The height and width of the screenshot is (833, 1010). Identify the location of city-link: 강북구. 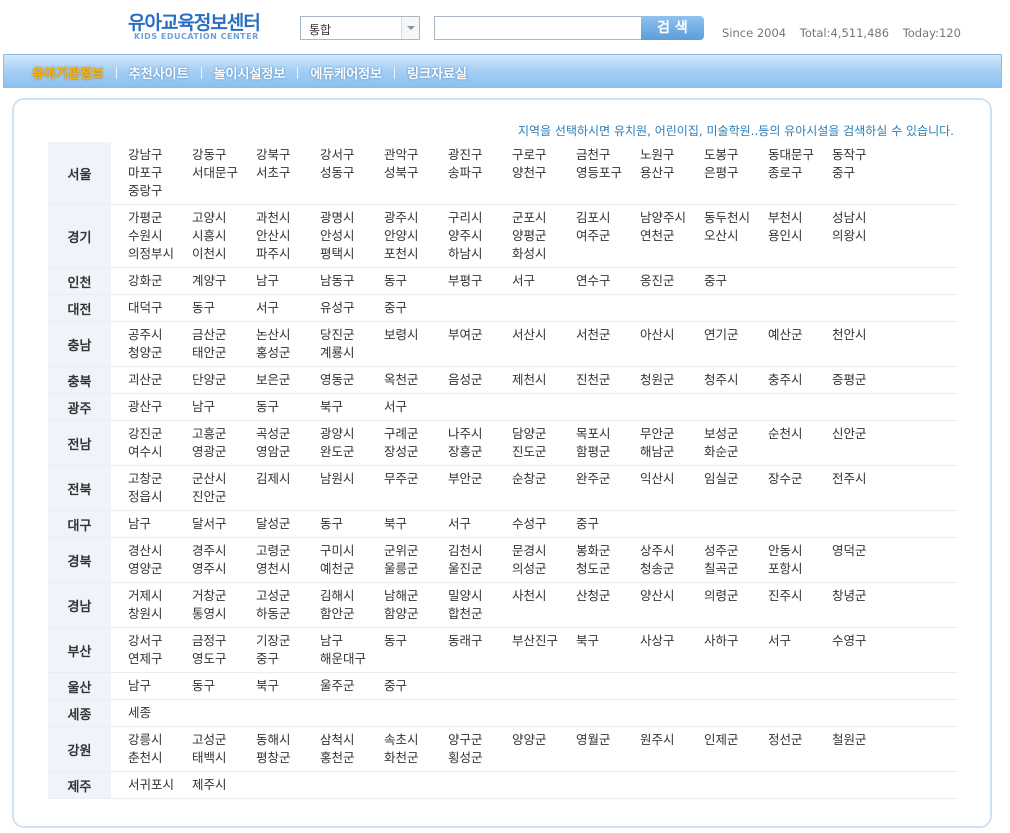
(288, 155).